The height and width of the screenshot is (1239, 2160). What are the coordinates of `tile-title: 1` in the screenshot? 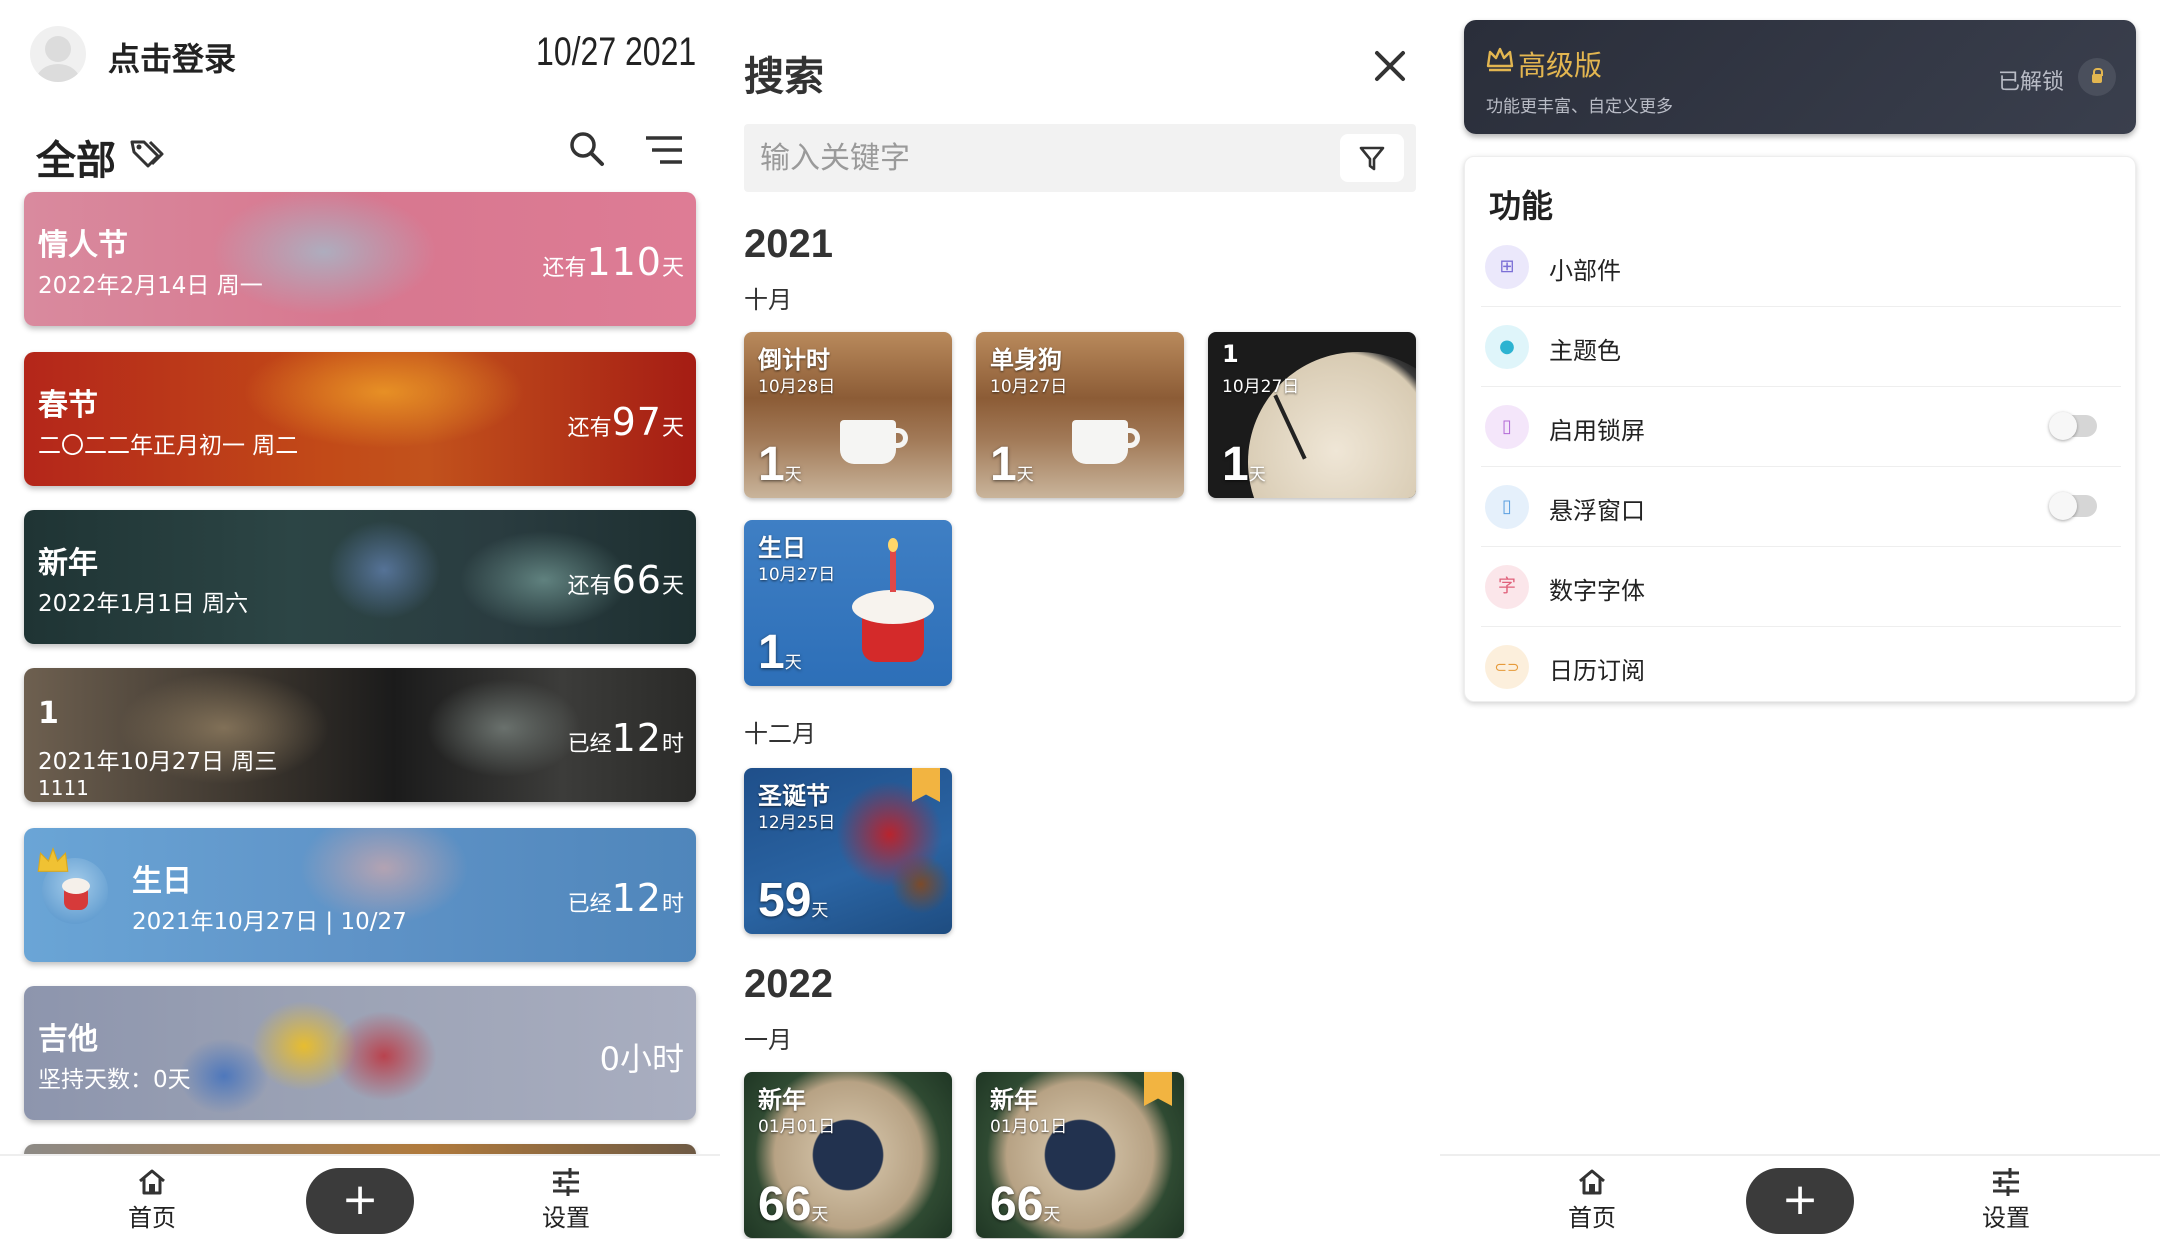 It's located at (1230, 354).